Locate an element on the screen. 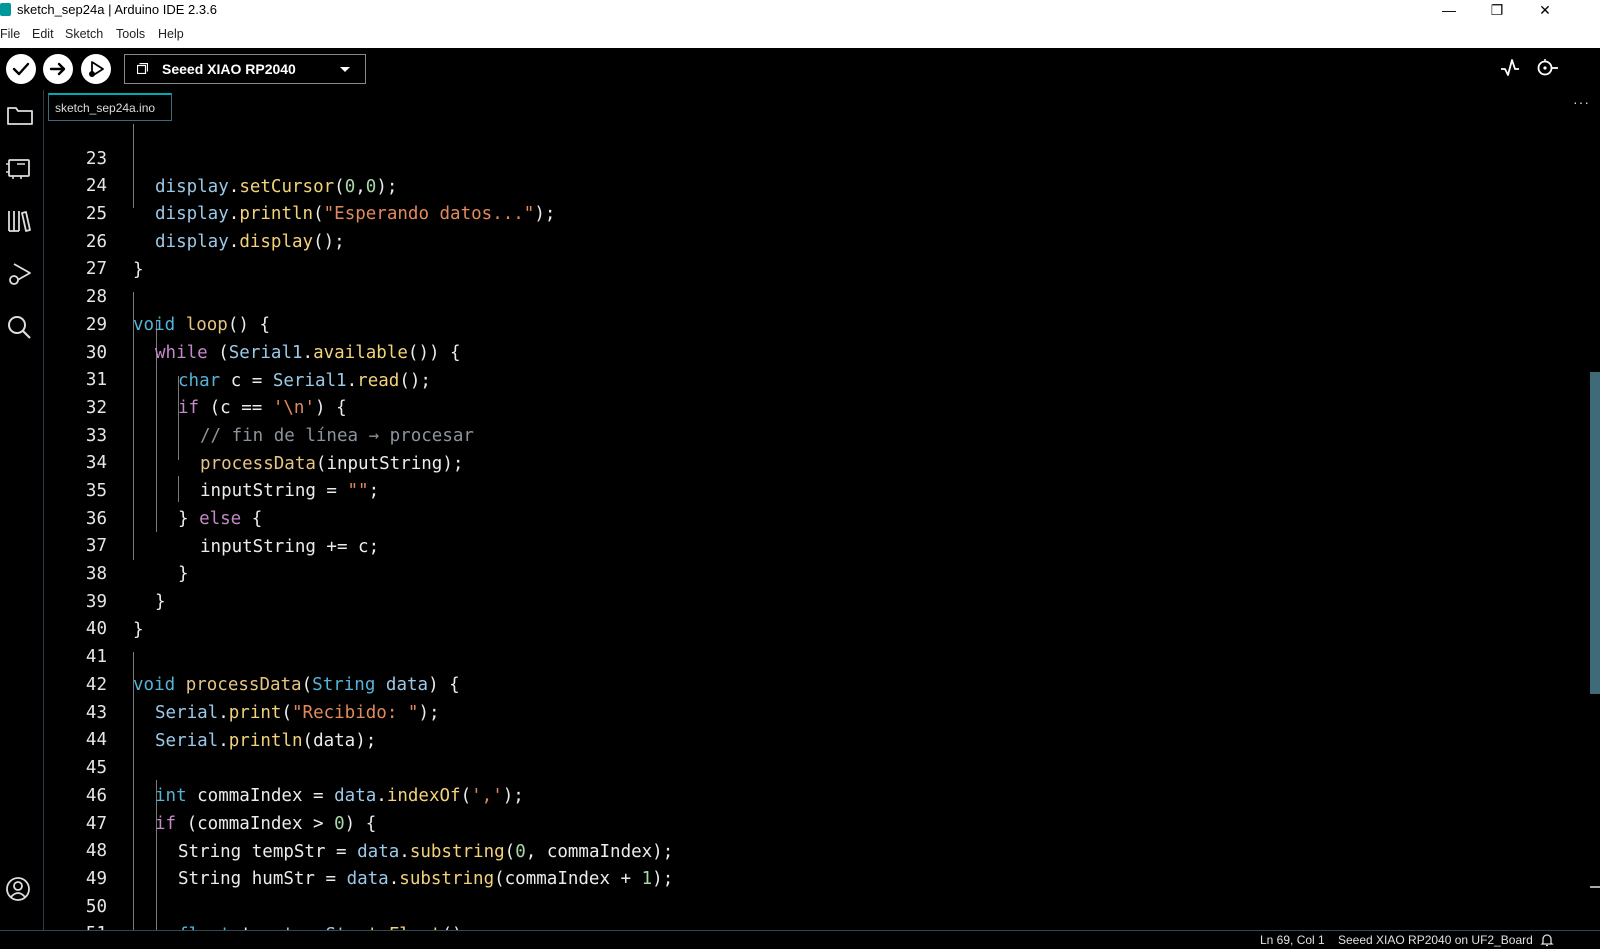  bell-icon is located at coordinates (1547, 940).